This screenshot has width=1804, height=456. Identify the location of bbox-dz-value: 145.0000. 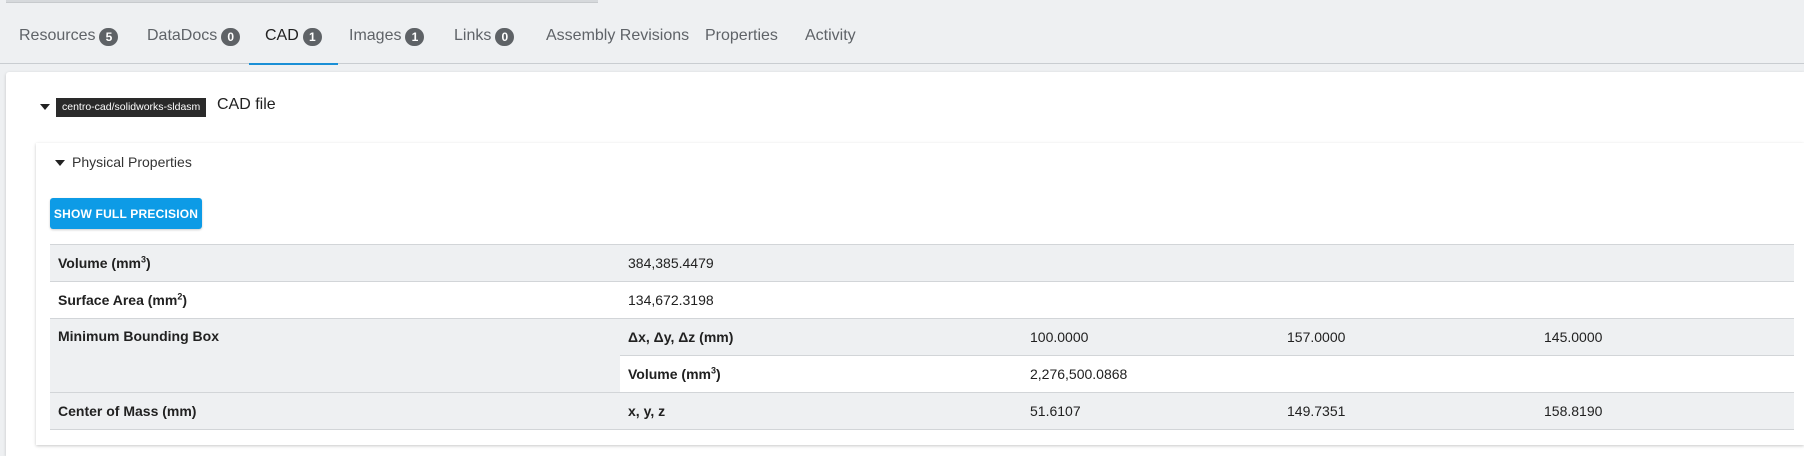
(1665, 337).